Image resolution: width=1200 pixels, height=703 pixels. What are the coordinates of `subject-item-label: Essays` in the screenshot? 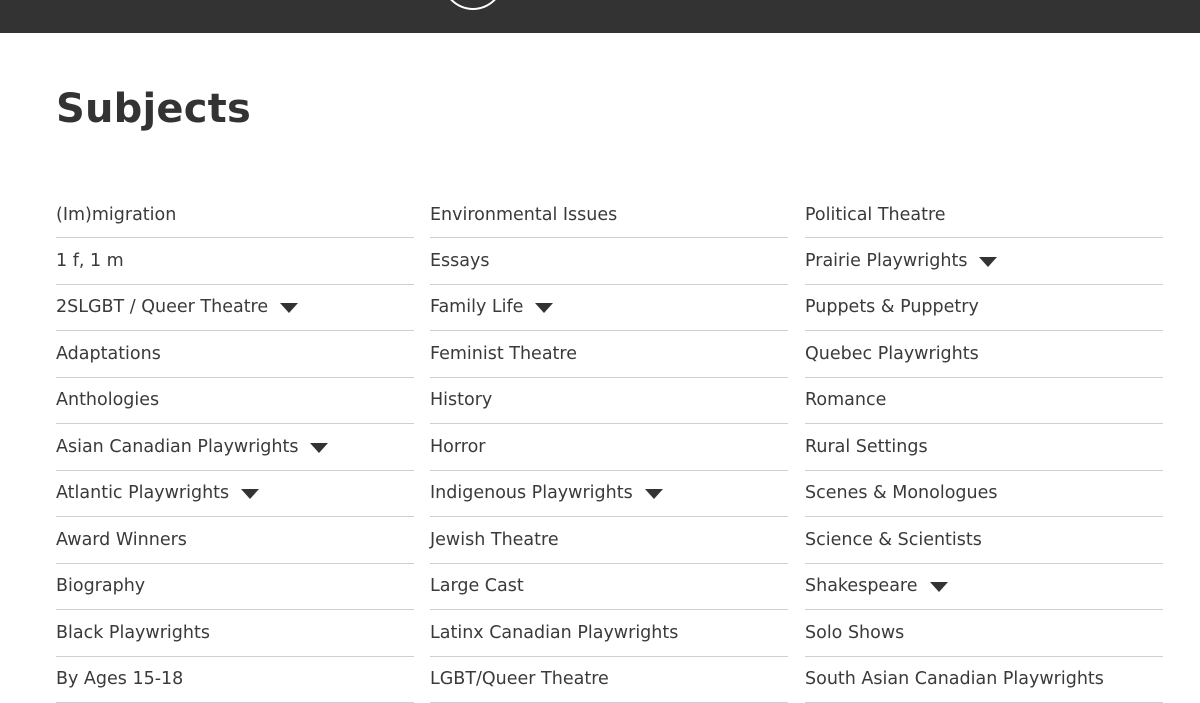 It's located at (460, 261).